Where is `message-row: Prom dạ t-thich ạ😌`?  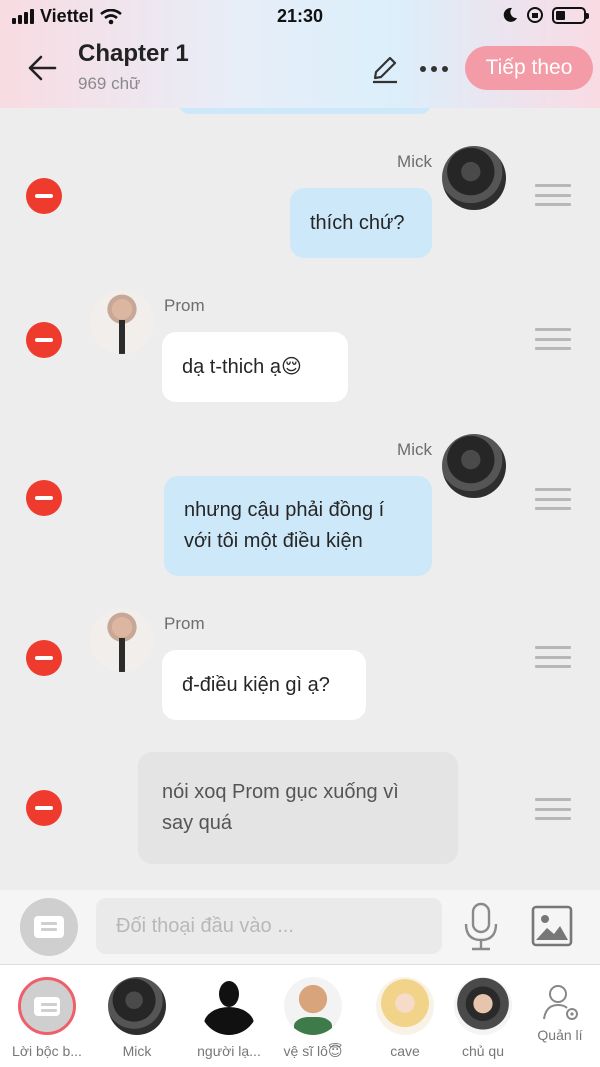 message-row: Prom dạ t-thich ạ😌 is located at coordinates (300, 350).